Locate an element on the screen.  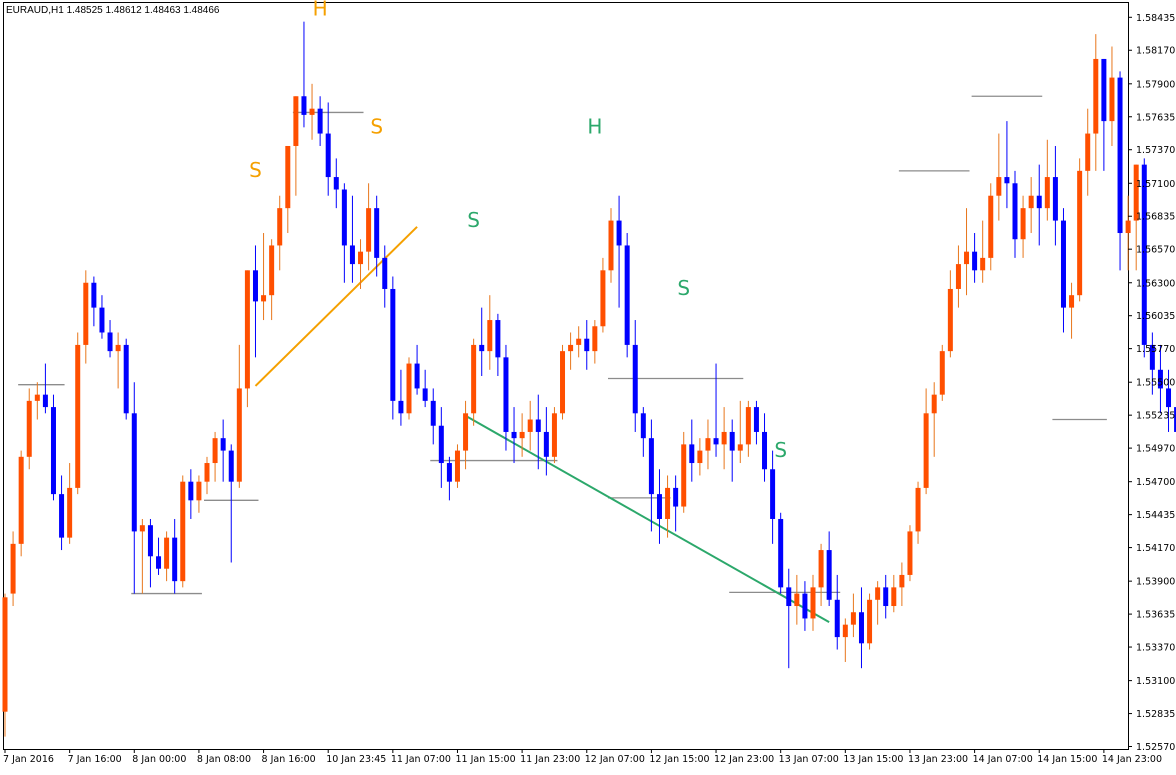
y-tick-label: 1.53100 is located at coordinates (1155, 681).